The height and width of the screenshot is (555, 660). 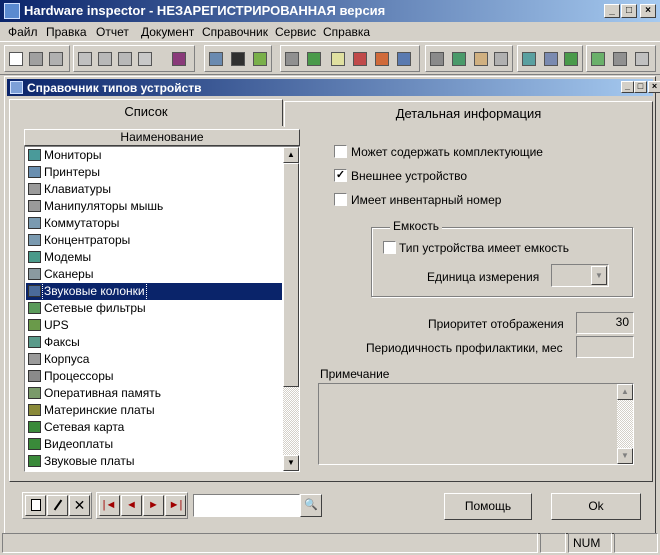 What do you see at coordinates (551, 59) in the screenshot?
I see `modules-icon` at bounding box center [551, 59].